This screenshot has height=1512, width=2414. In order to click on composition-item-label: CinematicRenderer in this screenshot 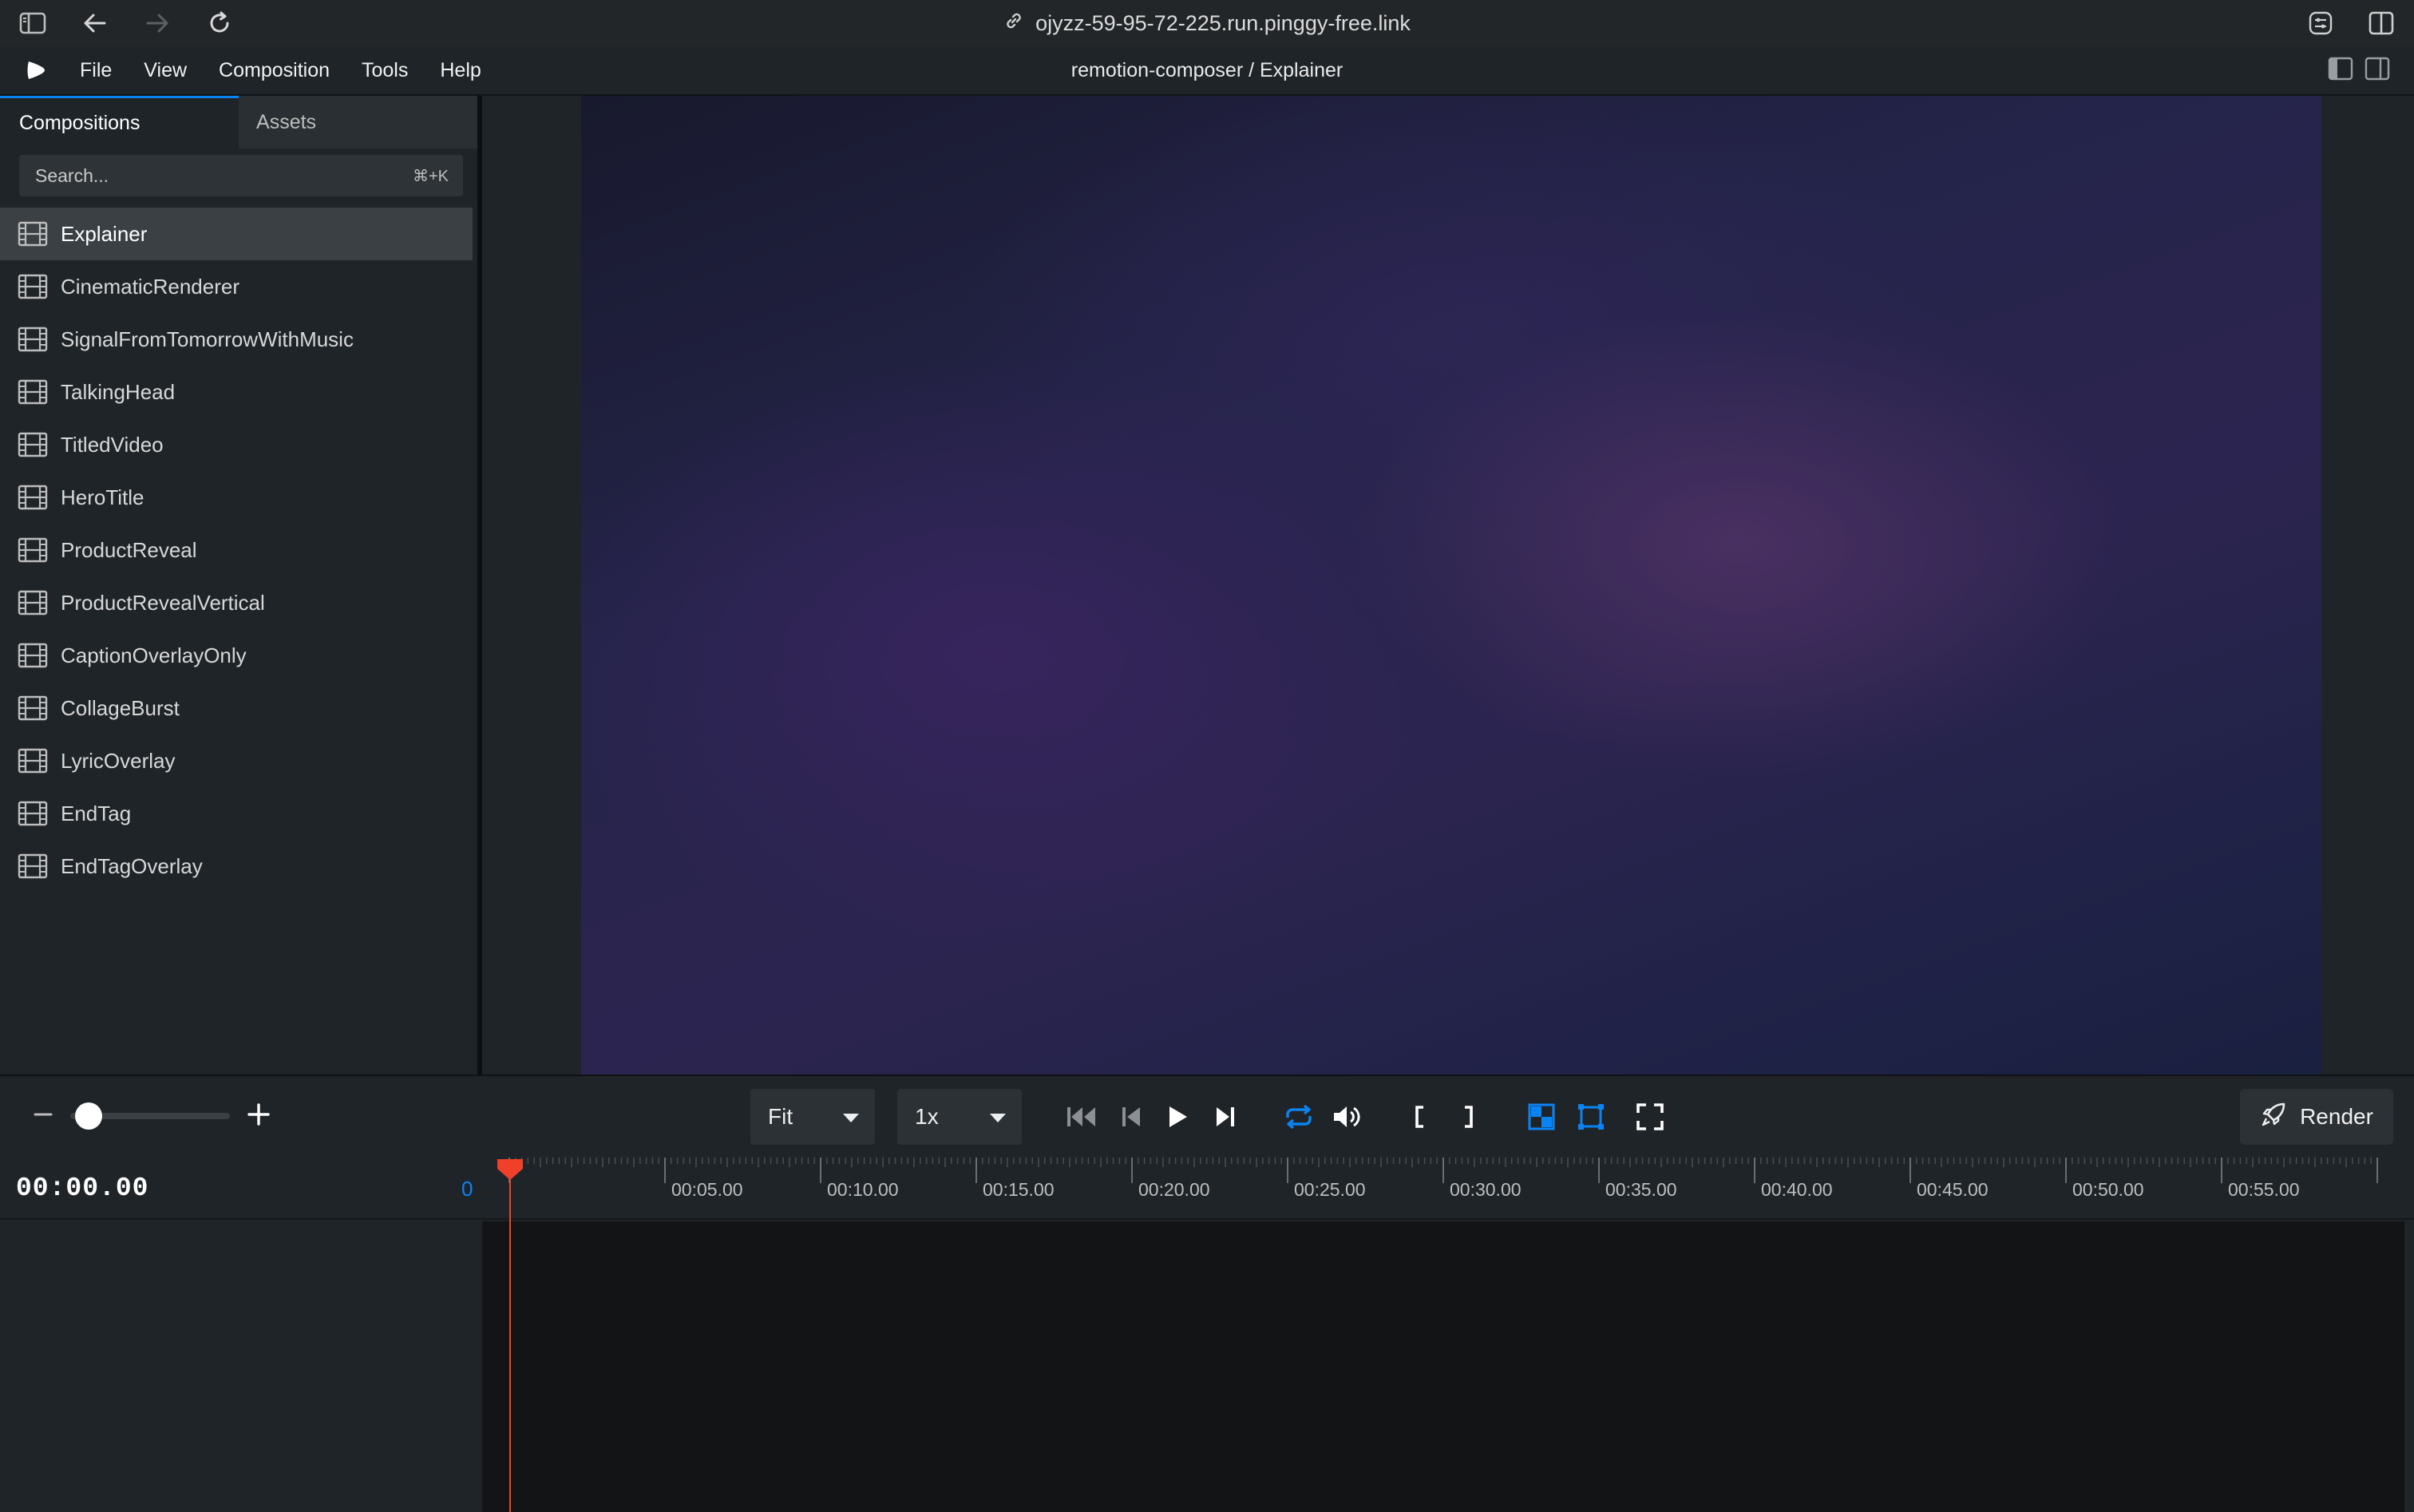, I will do `click(150, 286)`.